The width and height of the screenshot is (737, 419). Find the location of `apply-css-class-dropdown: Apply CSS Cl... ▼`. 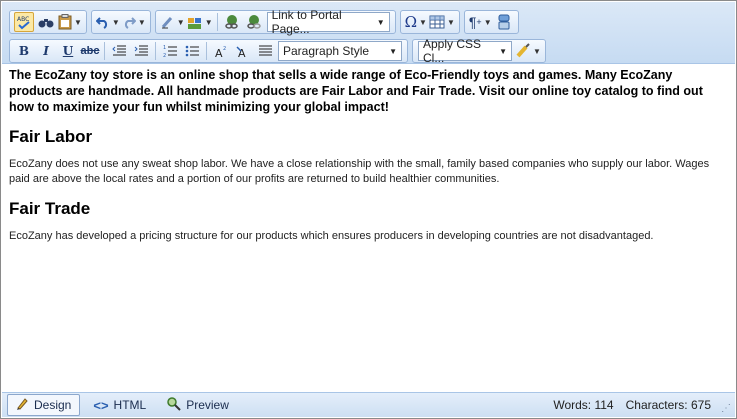

apply-css-class-dropdown: Apply CSS Cl... ▼ is located at coordinates (465, 51).